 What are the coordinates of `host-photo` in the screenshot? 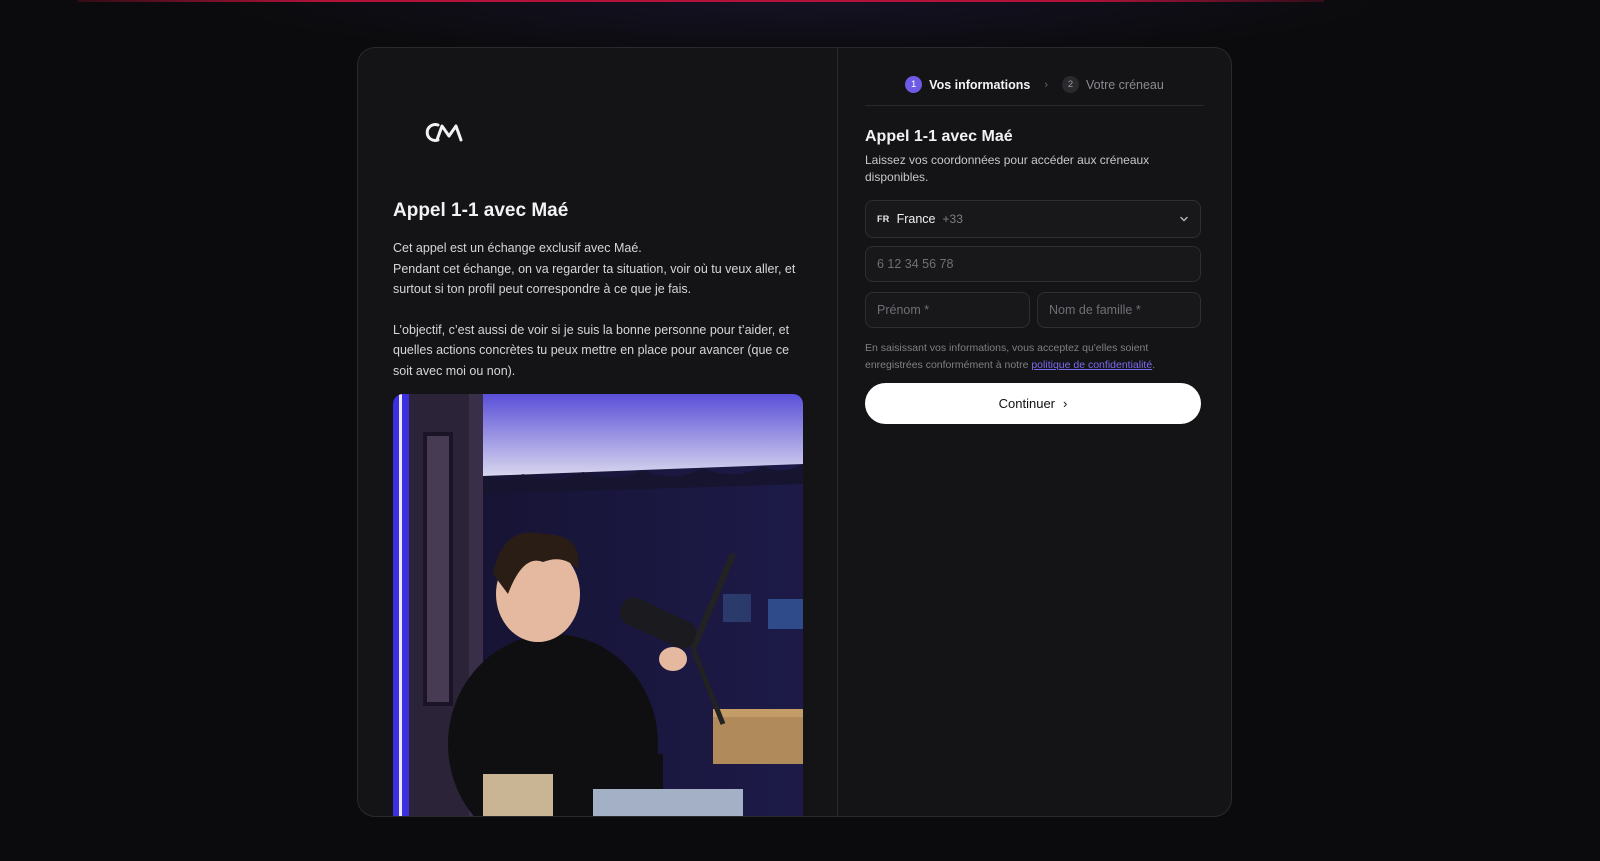 It's located at (598, 605).